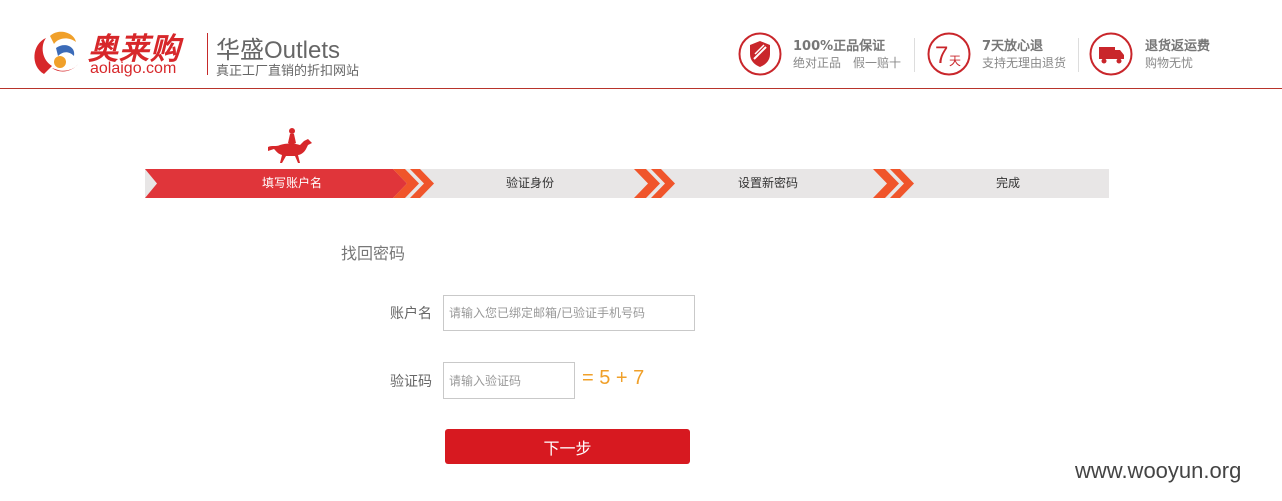 Image resolution: width=1282 pixels, height=501 pixels. Describe the element at coordinates (847, 63) in the screenshot. I see `promise-subtitle: 绝对正品 假一赔十` at that location.